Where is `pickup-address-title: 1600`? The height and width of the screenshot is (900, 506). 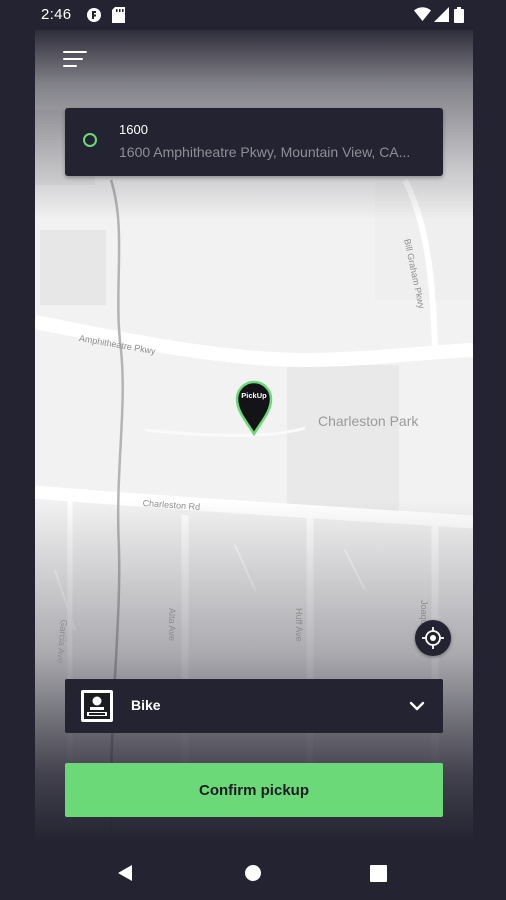
pickup-address-title: 1600 is located at coordinates (133, 129).